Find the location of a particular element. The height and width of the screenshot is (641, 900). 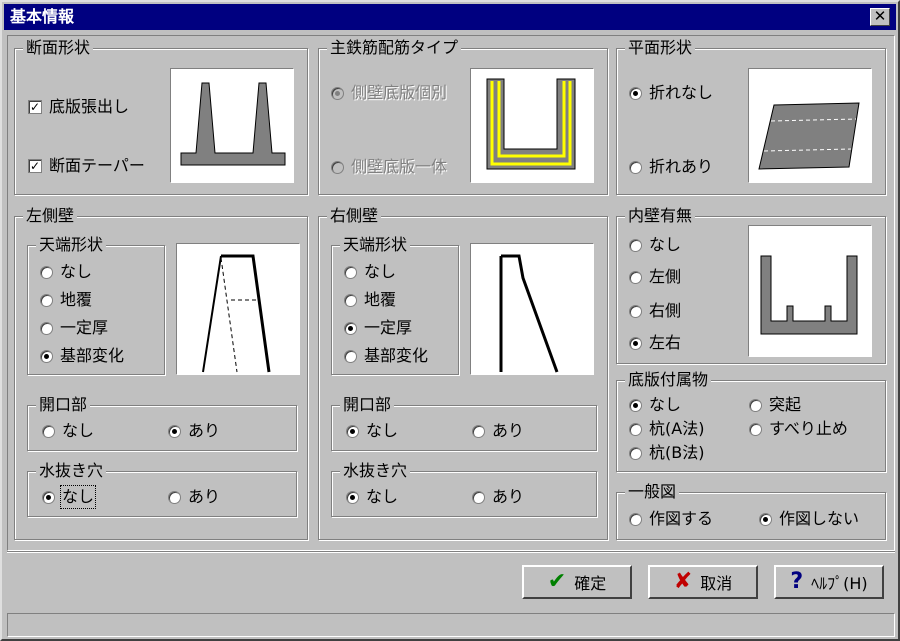

radio-label: 一定厚 is located at coordinates (84, 327).